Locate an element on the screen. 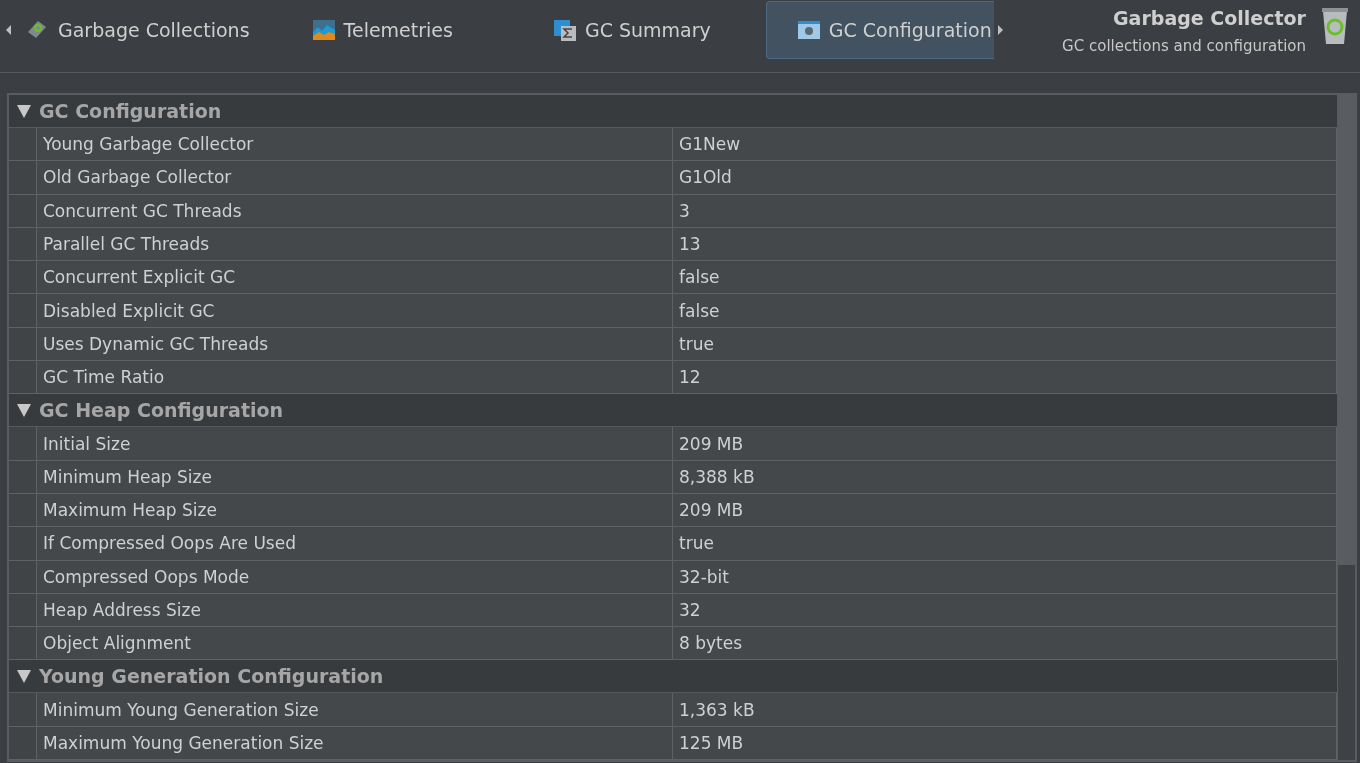 This screenshot has width=1360, height=763. table-cell: Young Garbage Collector is located at coordinates (355, 144).